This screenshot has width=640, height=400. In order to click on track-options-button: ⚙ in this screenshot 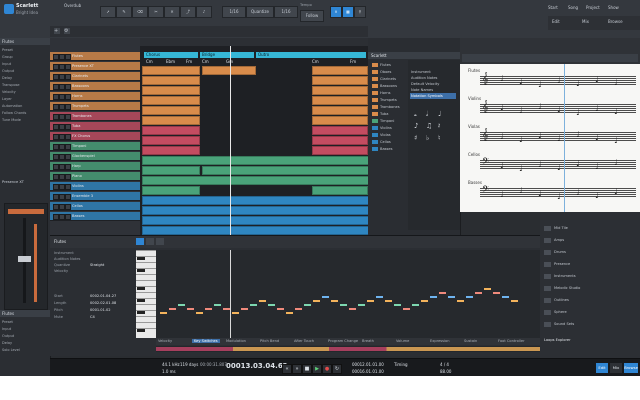, I will do `click(67, 31)`.